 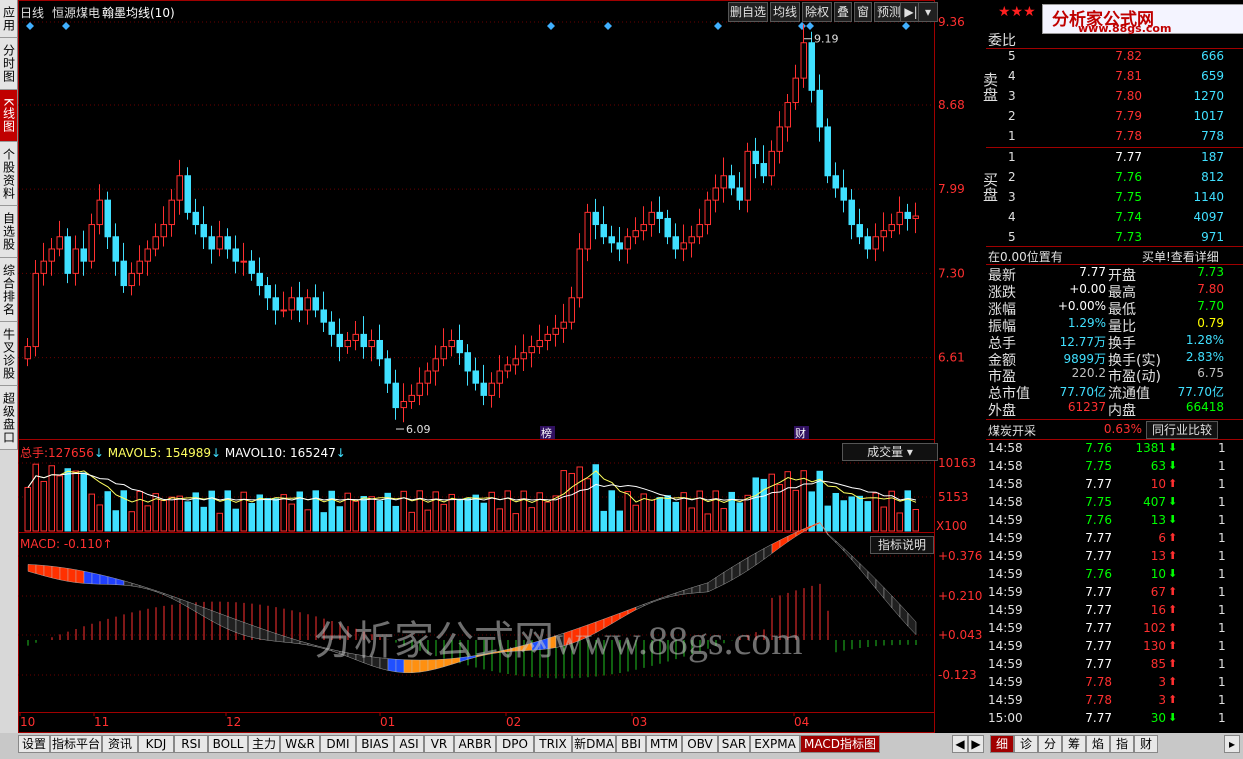 What do you see at coordinates (1005, 484) in the screenshot?
I see `tick-time: 14:58` at bounding box center [1005, 484].